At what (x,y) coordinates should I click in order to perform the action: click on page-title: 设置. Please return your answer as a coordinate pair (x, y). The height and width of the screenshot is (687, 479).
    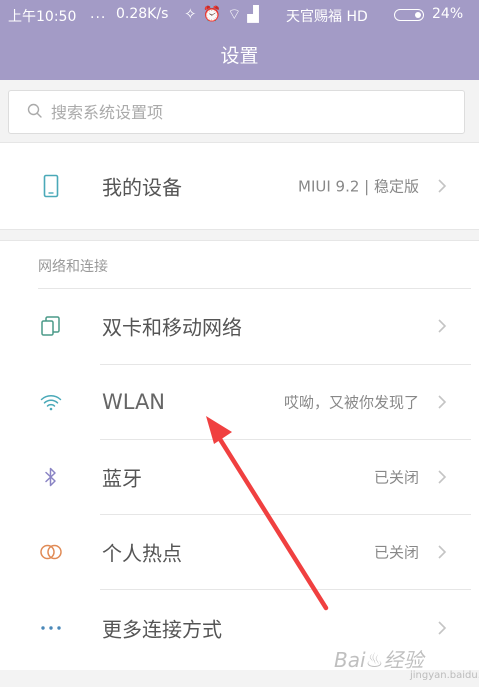
    Looking at the image, I should click on (239, 55).